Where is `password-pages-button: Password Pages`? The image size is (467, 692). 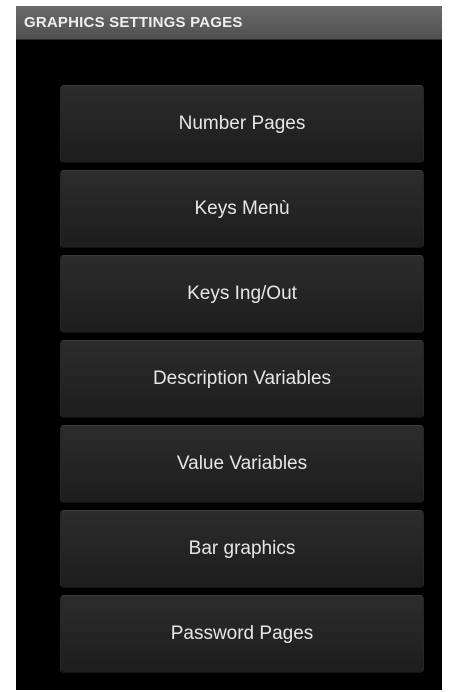 password-pages-button: Password Pages is located at coordinates (242, 634).